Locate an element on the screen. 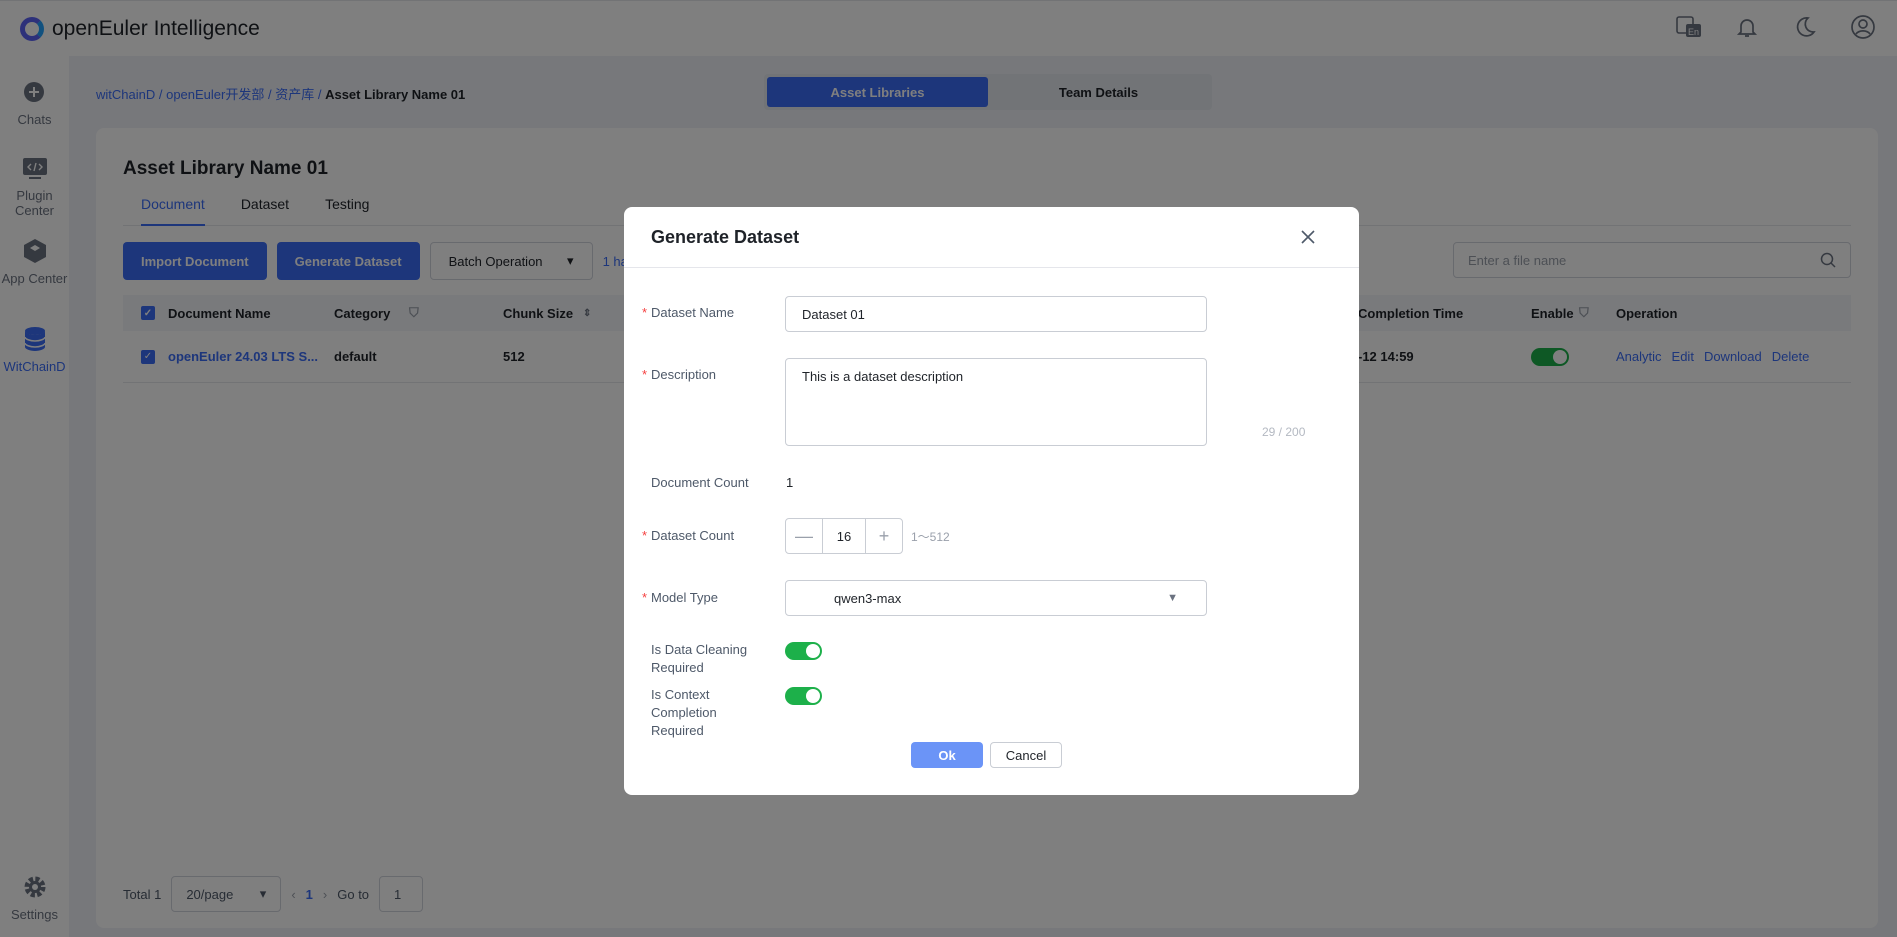 The height and width of the screenshot is (937, 1897). document-count-value: 1 is located at coordinates (790, 482).